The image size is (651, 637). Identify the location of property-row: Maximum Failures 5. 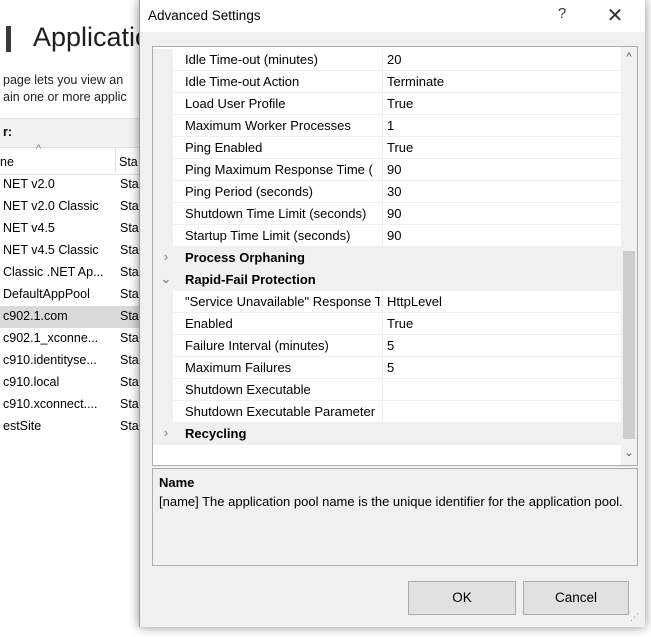
(387, 368).